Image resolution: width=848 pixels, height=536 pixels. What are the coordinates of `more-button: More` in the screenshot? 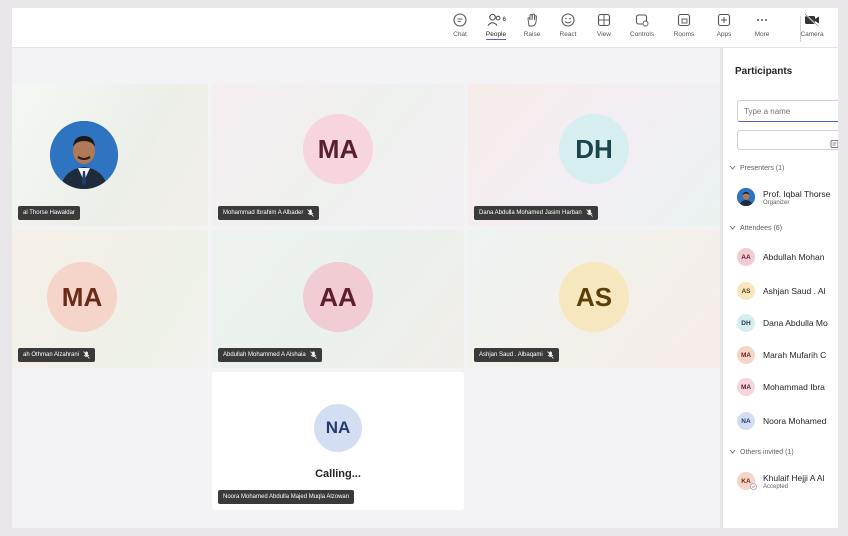 It's located at (762, 28).